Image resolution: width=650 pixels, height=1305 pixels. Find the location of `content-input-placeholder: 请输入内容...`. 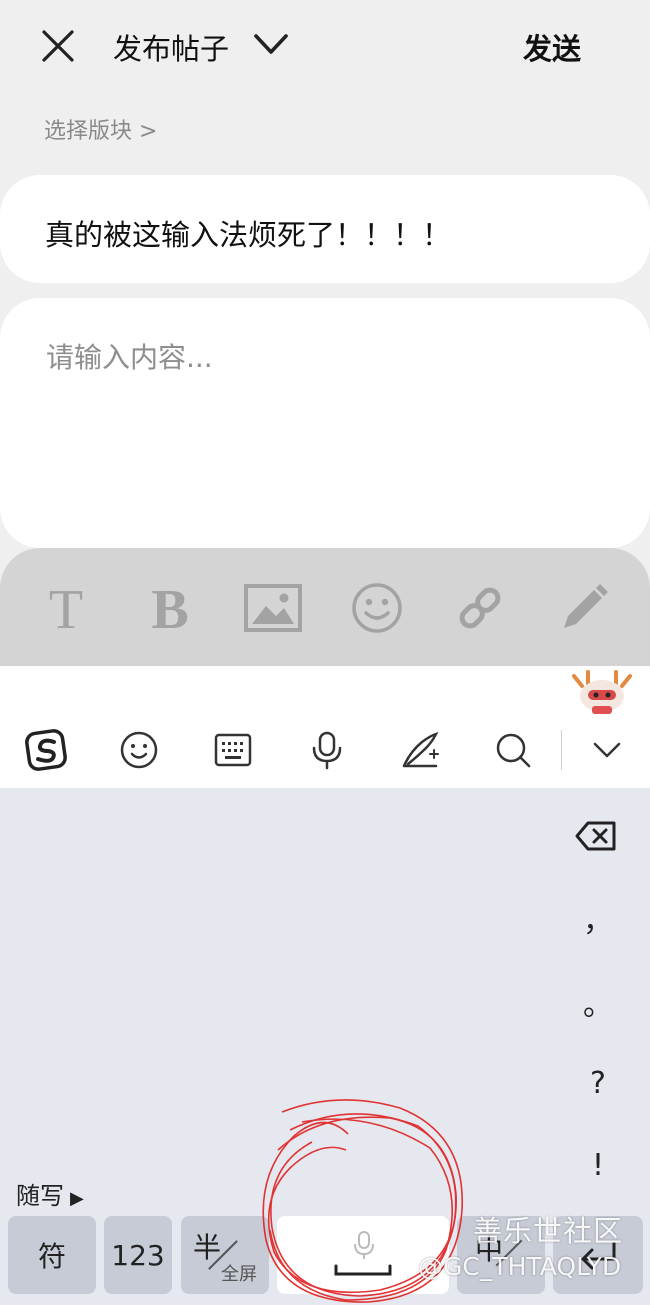

content-input-placeholder: 请输入内容... is located at coordinates (129, 356).